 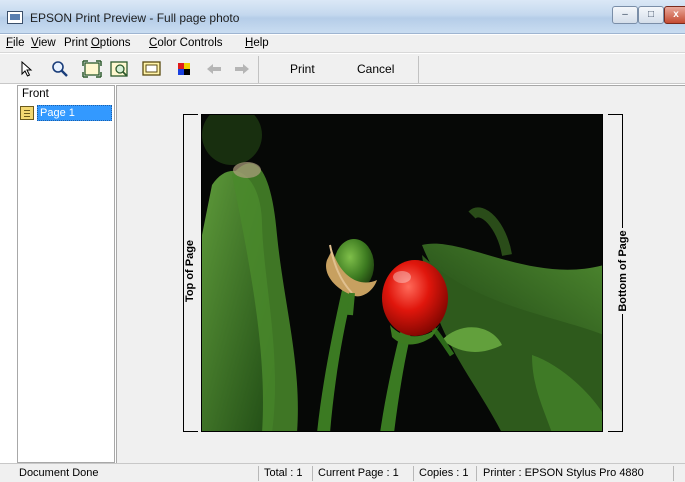 What do you see at coordinates (59, 473) in the screenshot?
I see `status-message: Document Done` at bounding box center [59, 473].